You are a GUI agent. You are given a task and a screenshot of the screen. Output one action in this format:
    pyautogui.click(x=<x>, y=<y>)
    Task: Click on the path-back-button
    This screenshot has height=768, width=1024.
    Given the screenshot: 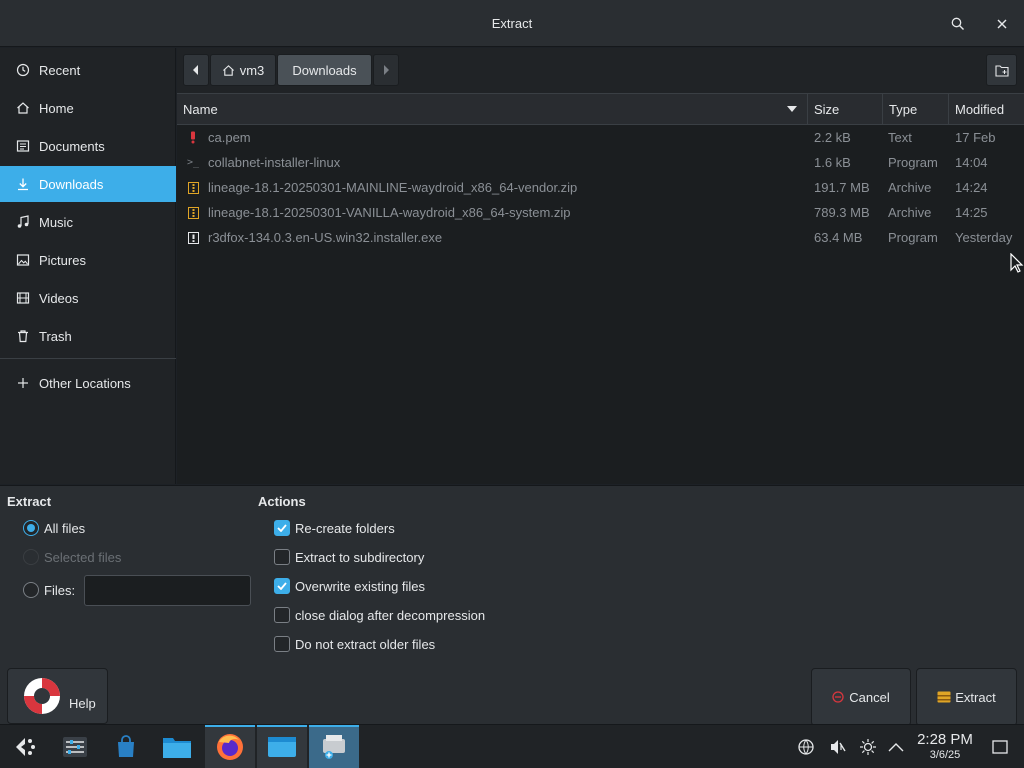 What is the action you would take?
    pyautogui.click(x=196, y=70)
    